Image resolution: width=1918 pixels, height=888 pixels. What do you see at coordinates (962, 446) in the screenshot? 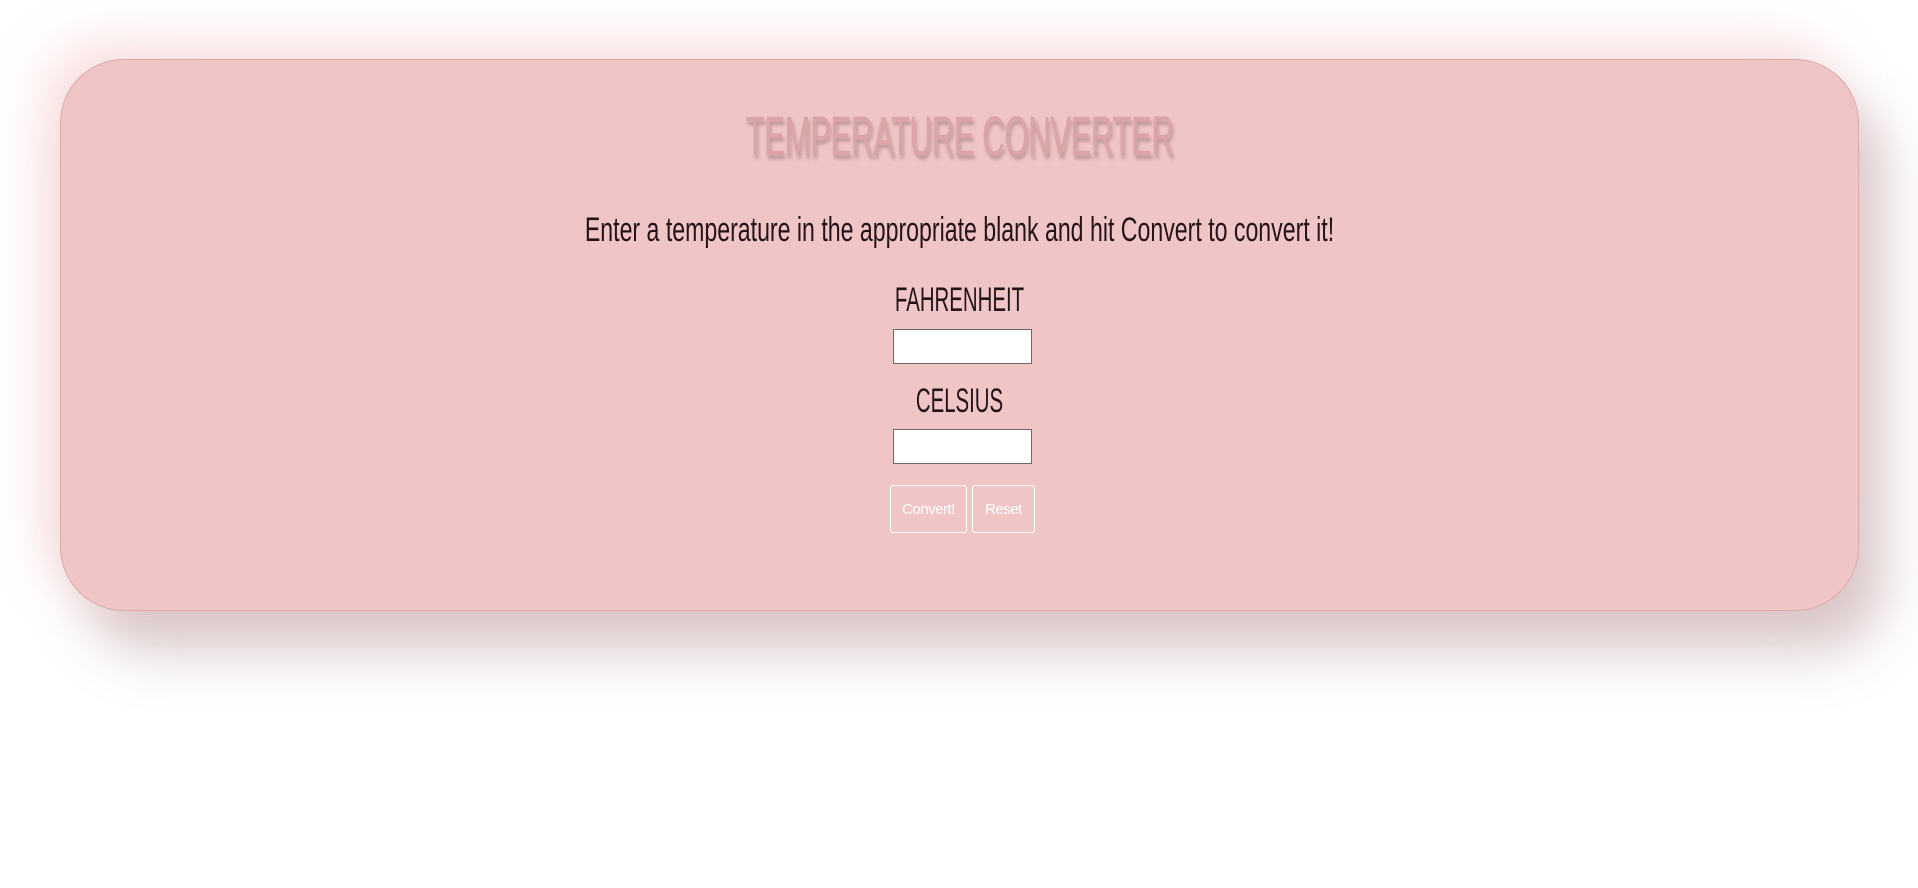
I see `celsius-input` at bounding box center [962, 446].